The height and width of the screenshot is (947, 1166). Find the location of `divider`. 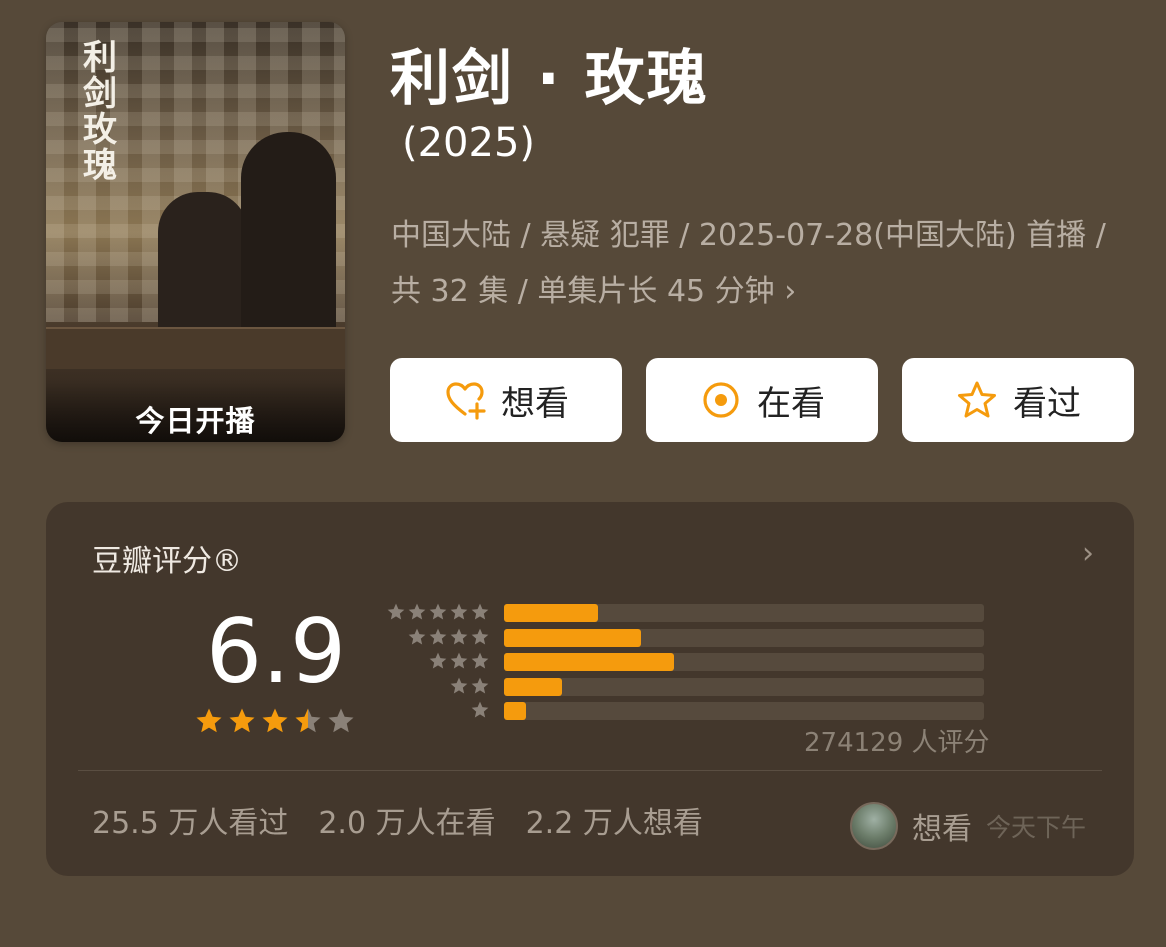

divider is located at coordinates (590, 770).